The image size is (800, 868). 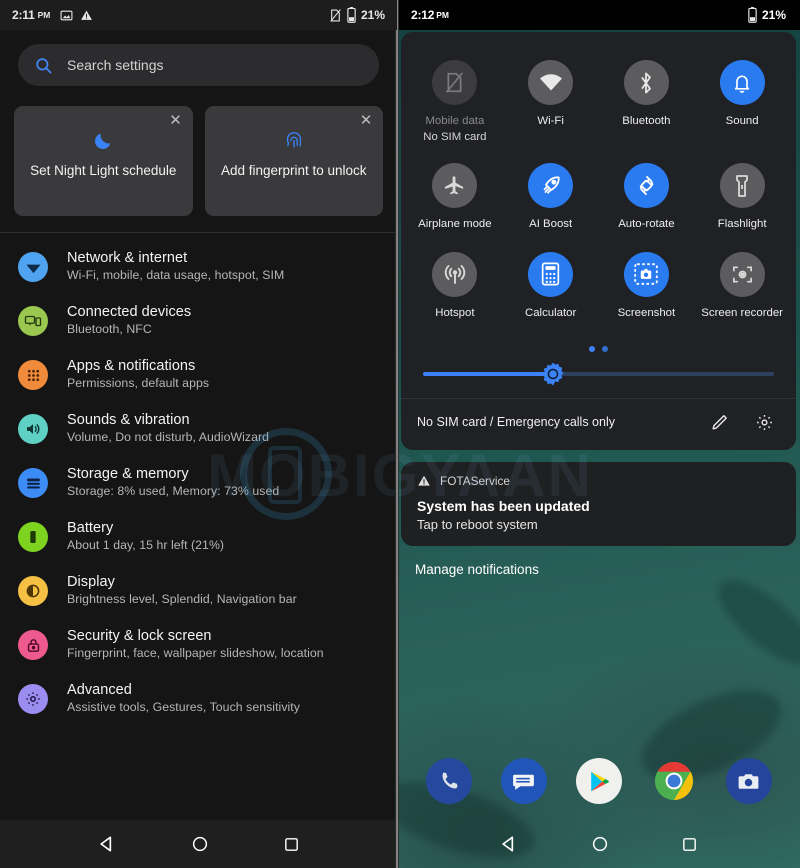 What do you see at coordinates (127, 258) in the screenshot?
I see `settings-item-title: Network & internet` at bounding box center [127, 258].